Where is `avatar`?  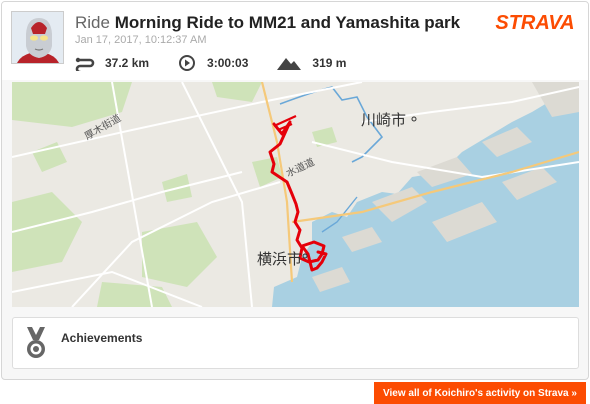 avatar is located at coordinates (37, 37).